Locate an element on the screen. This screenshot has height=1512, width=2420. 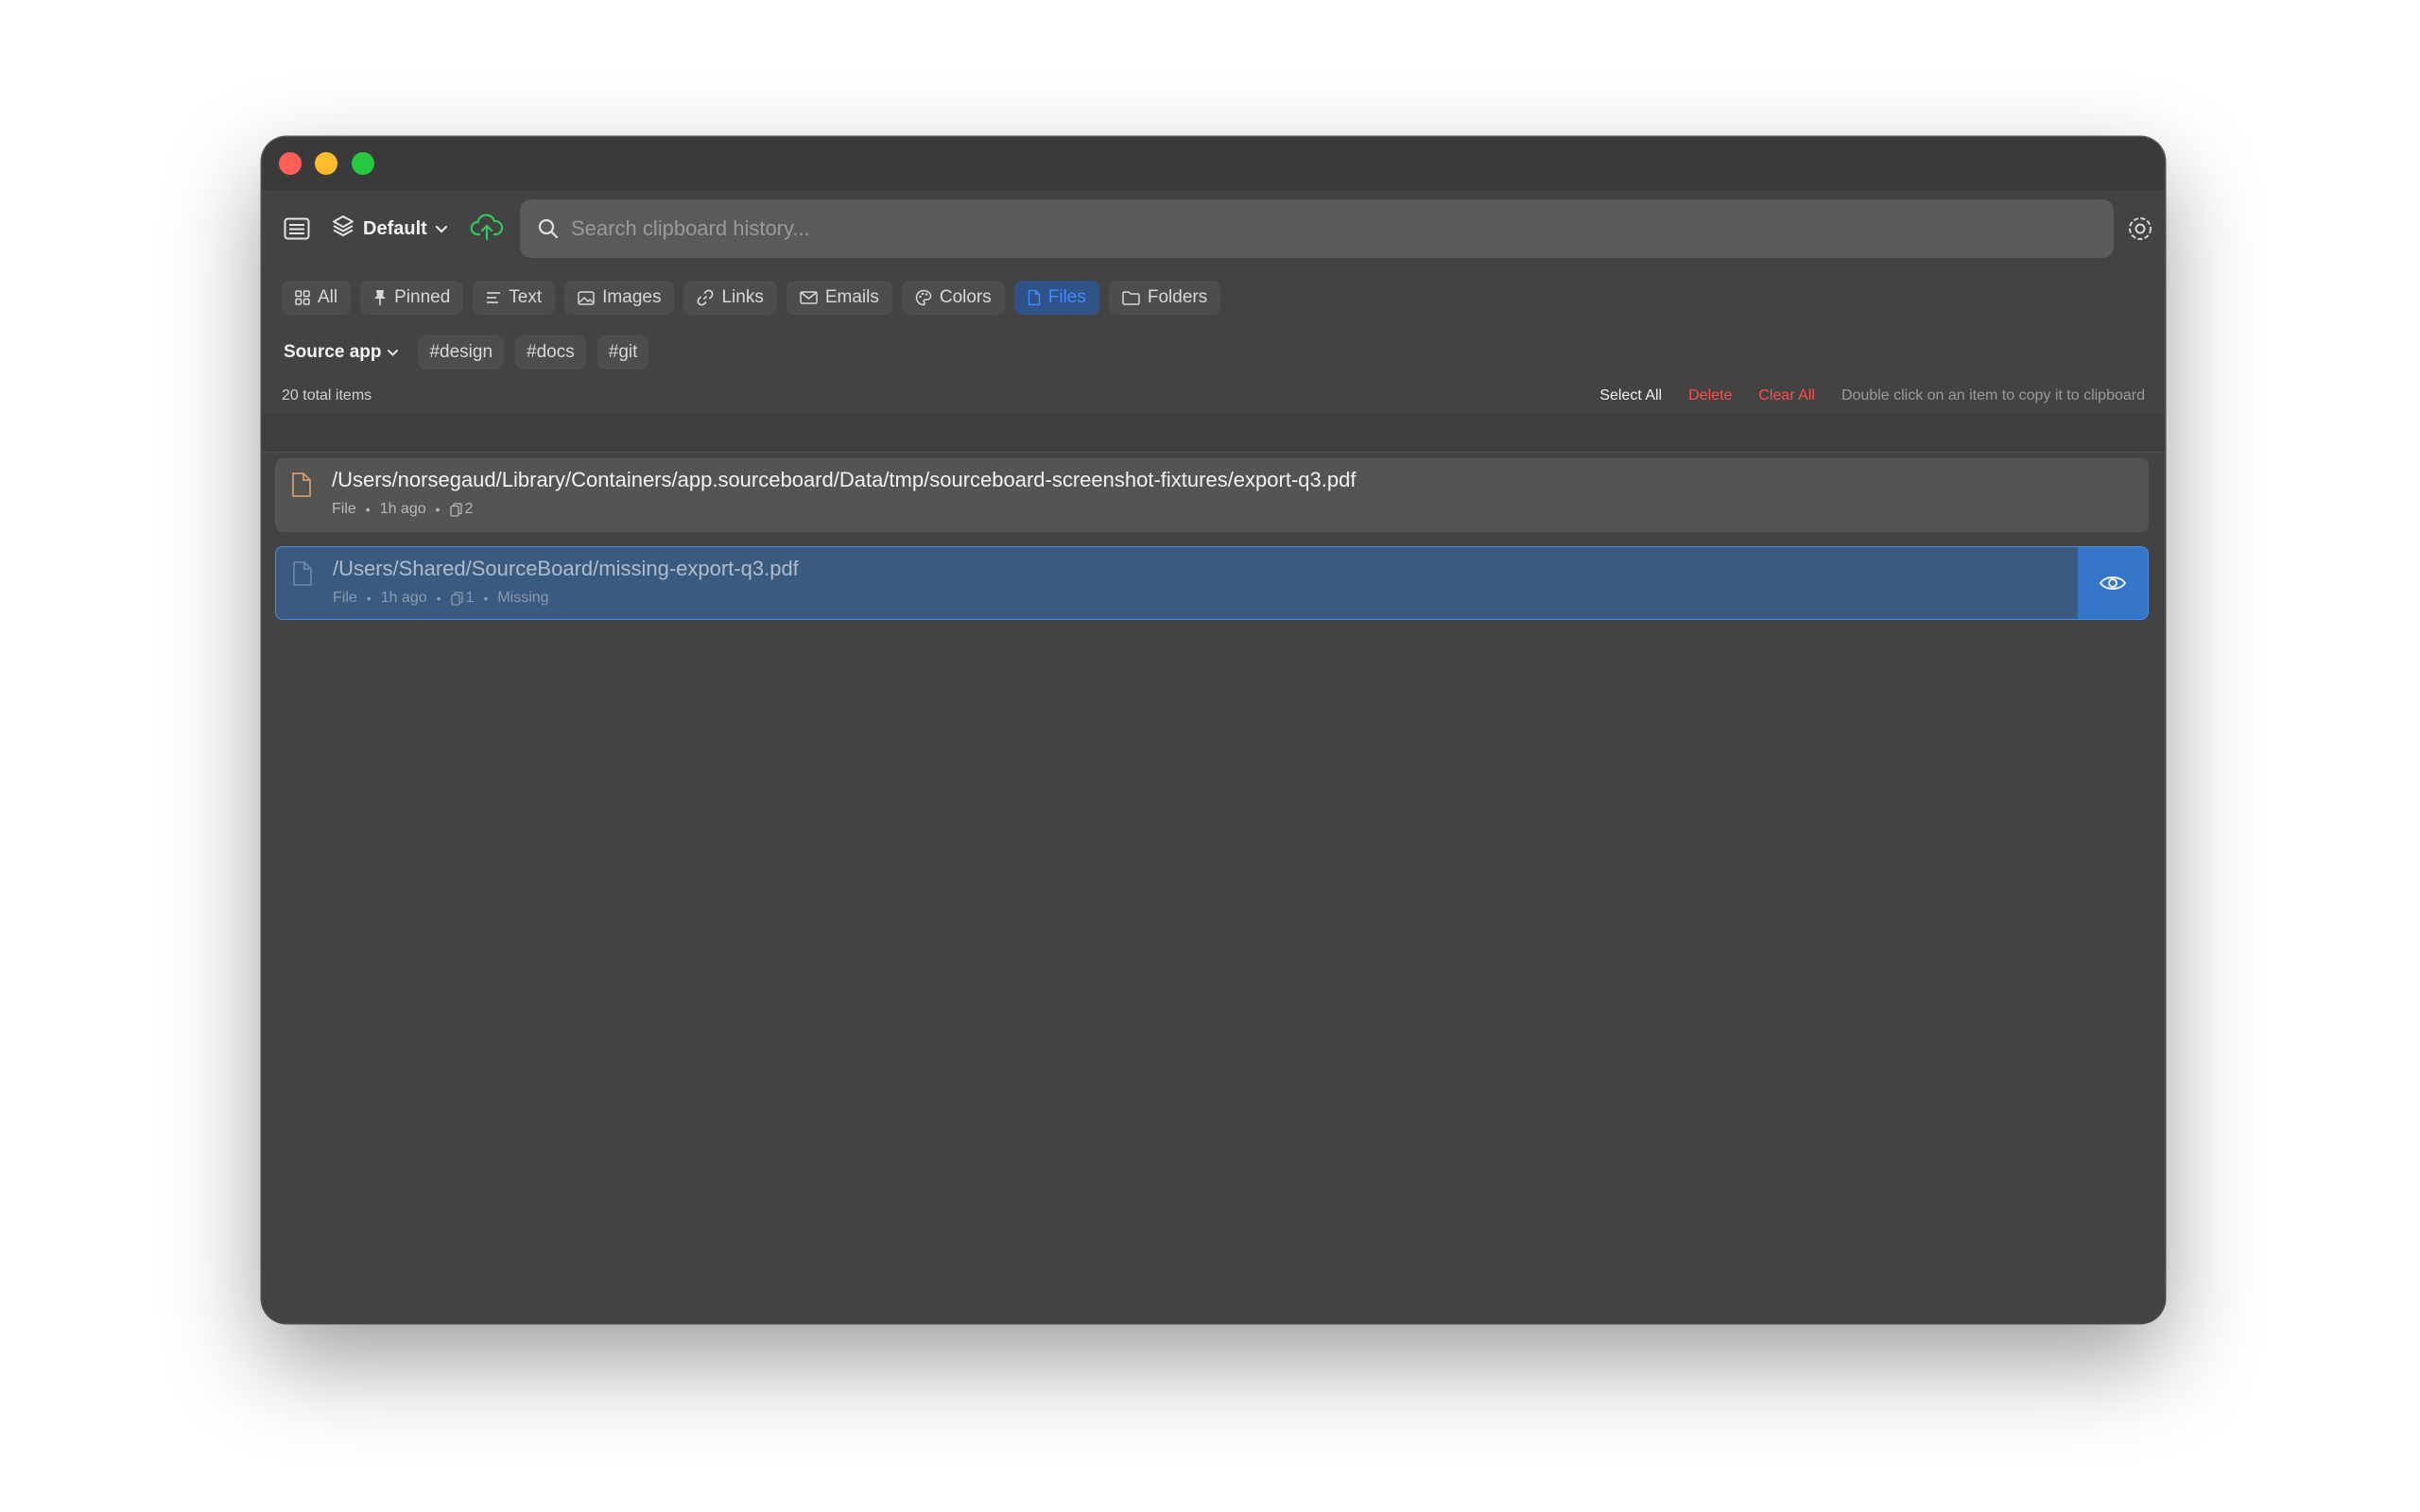
folder-icon is located at coordinates (1131, 297).